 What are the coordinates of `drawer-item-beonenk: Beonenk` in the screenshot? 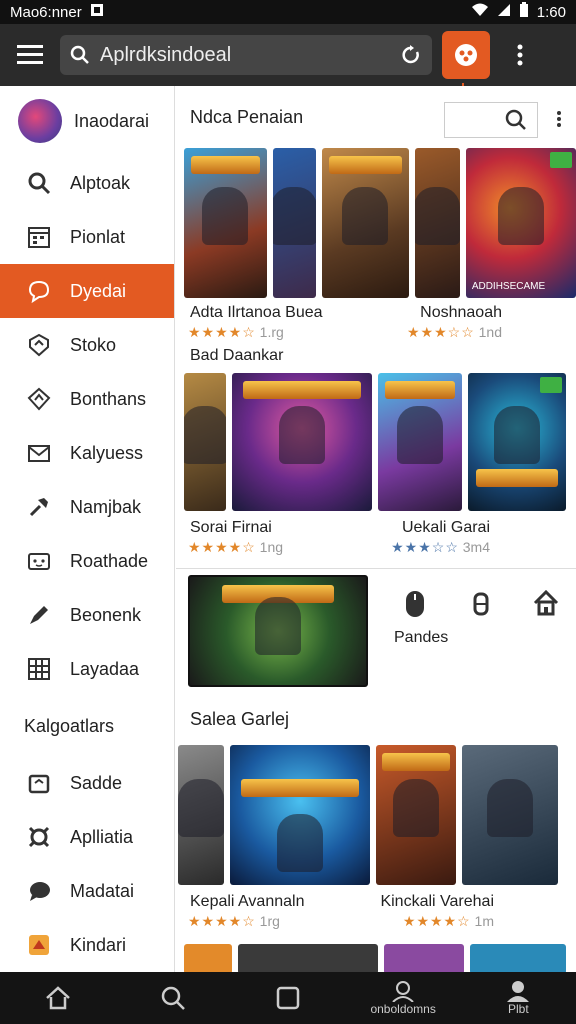 It's located at (87, 615).